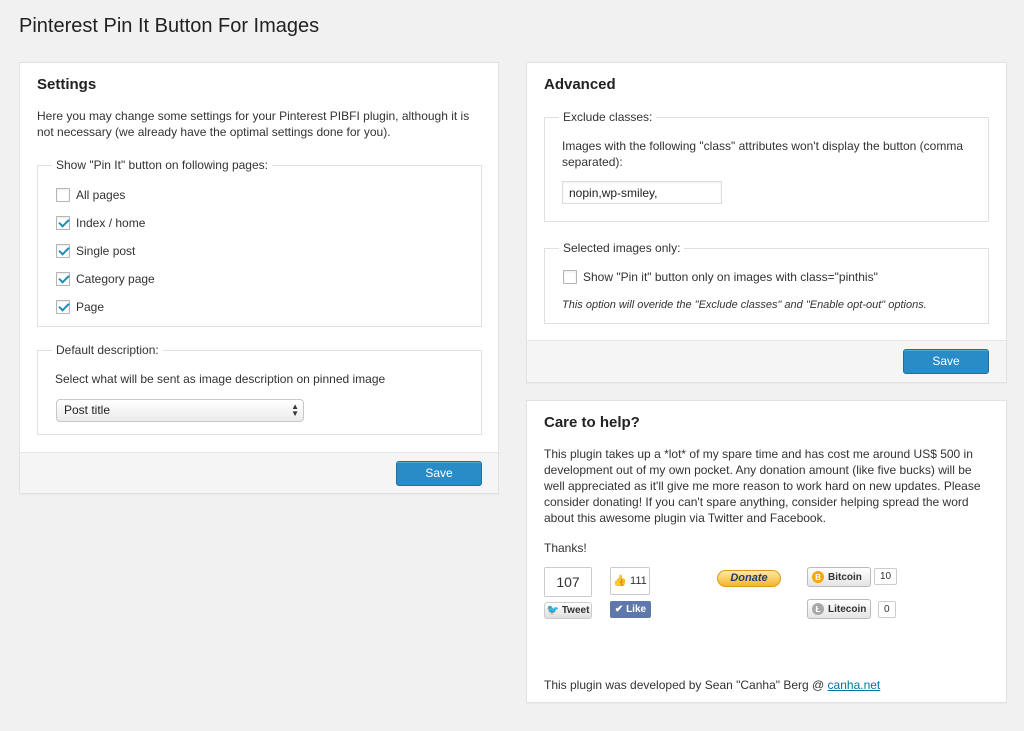  I want to click on option-label: All pages, so click(101, 195).